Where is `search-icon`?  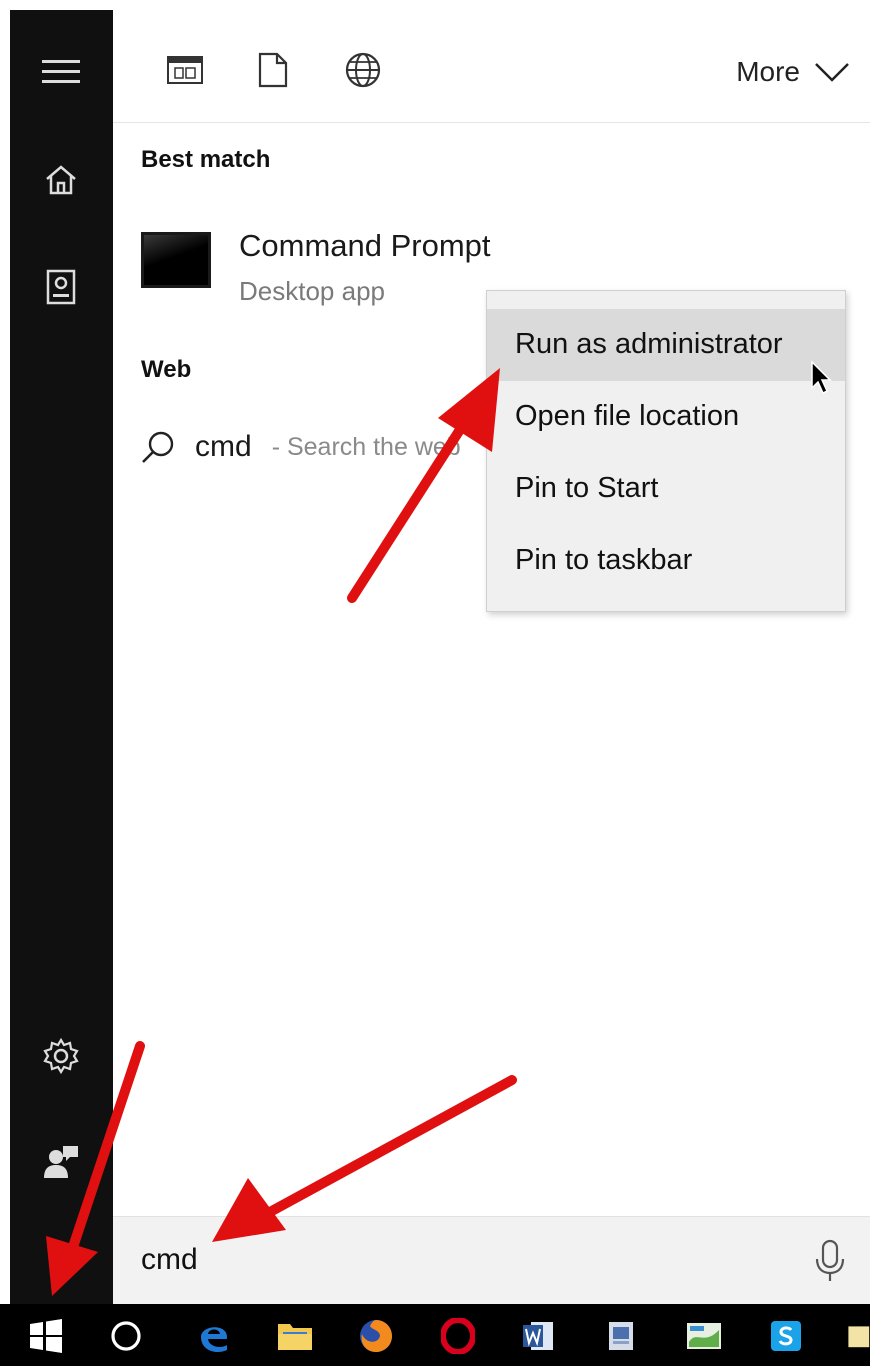
search-icon is located at coordinates (158, 447).